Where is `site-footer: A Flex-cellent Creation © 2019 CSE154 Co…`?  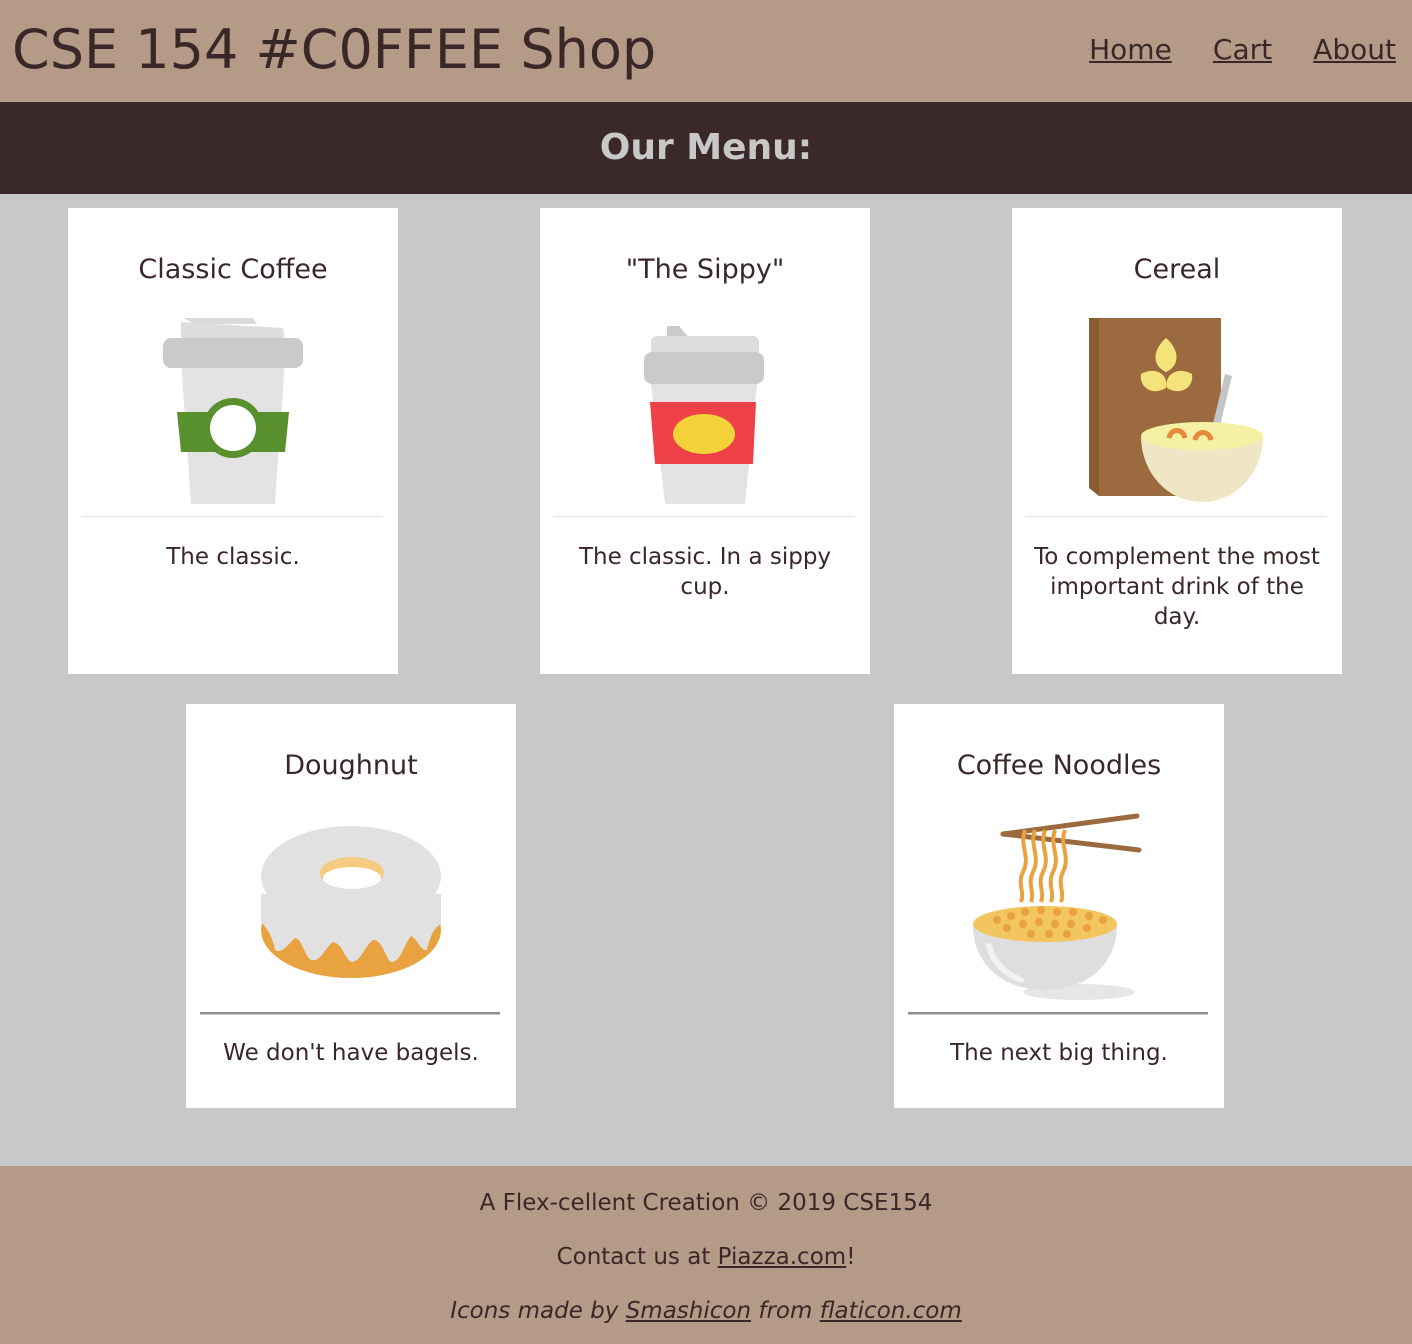
site-footer: A Flex-cellent Creation © 2019 CSE154 Co… is located at coordinates (706, 1255).